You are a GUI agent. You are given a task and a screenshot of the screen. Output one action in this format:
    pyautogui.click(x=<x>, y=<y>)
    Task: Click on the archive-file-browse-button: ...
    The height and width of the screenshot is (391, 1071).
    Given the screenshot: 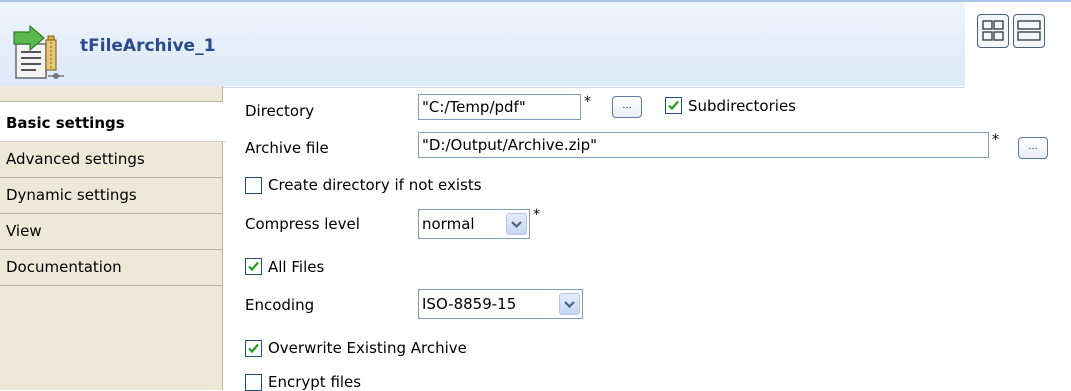 What is the action you would take?
    pyautogui.click(x=1033, y=148)
    